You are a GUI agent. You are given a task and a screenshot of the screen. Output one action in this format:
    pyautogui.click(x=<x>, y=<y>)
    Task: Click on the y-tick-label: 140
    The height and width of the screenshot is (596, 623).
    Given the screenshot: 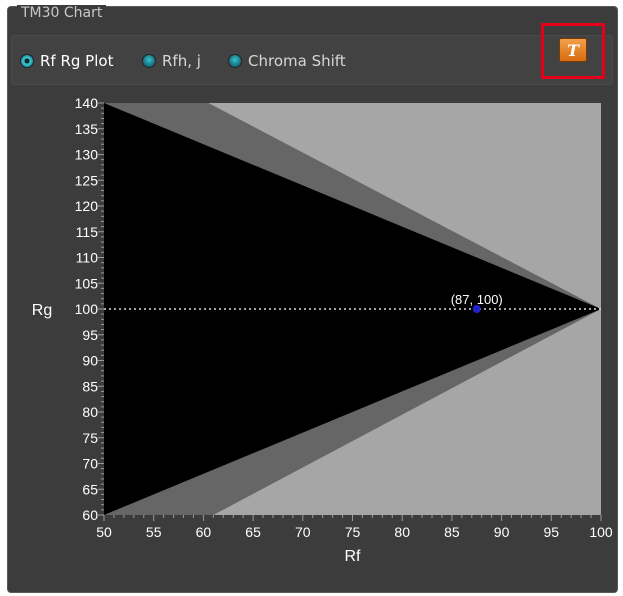 What is the action you would take?
    pyautogui.click(x=87, y=103)
    